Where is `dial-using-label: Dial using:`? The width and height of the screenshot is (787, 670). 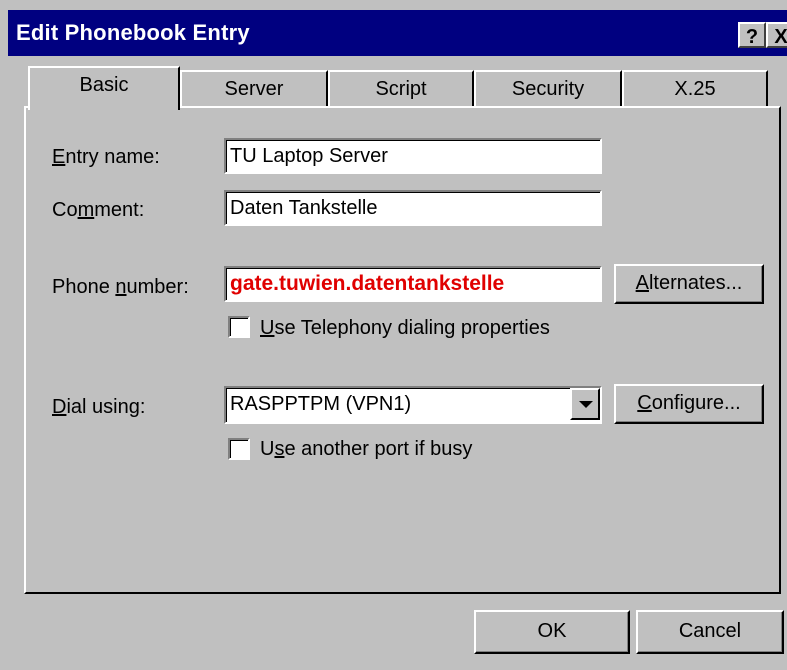 dial-using-label: Dial using: is located at coordinates (99, 407).